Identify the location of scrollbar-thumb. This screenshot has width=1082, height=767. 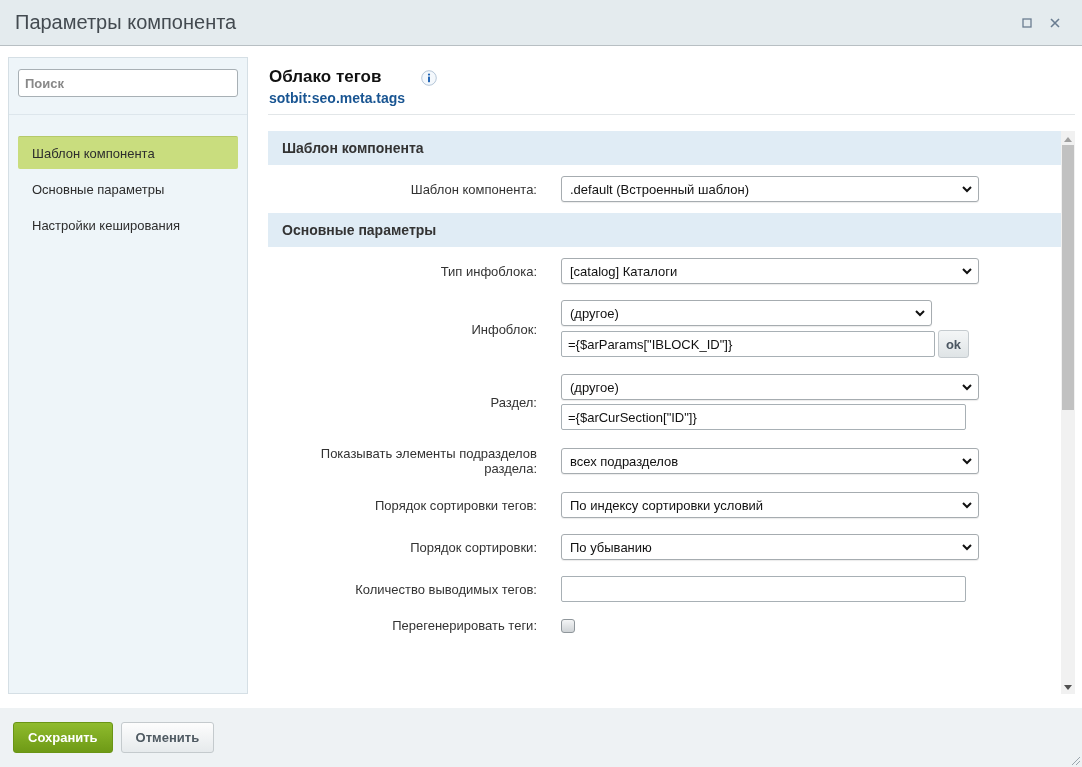
(1068, 277).